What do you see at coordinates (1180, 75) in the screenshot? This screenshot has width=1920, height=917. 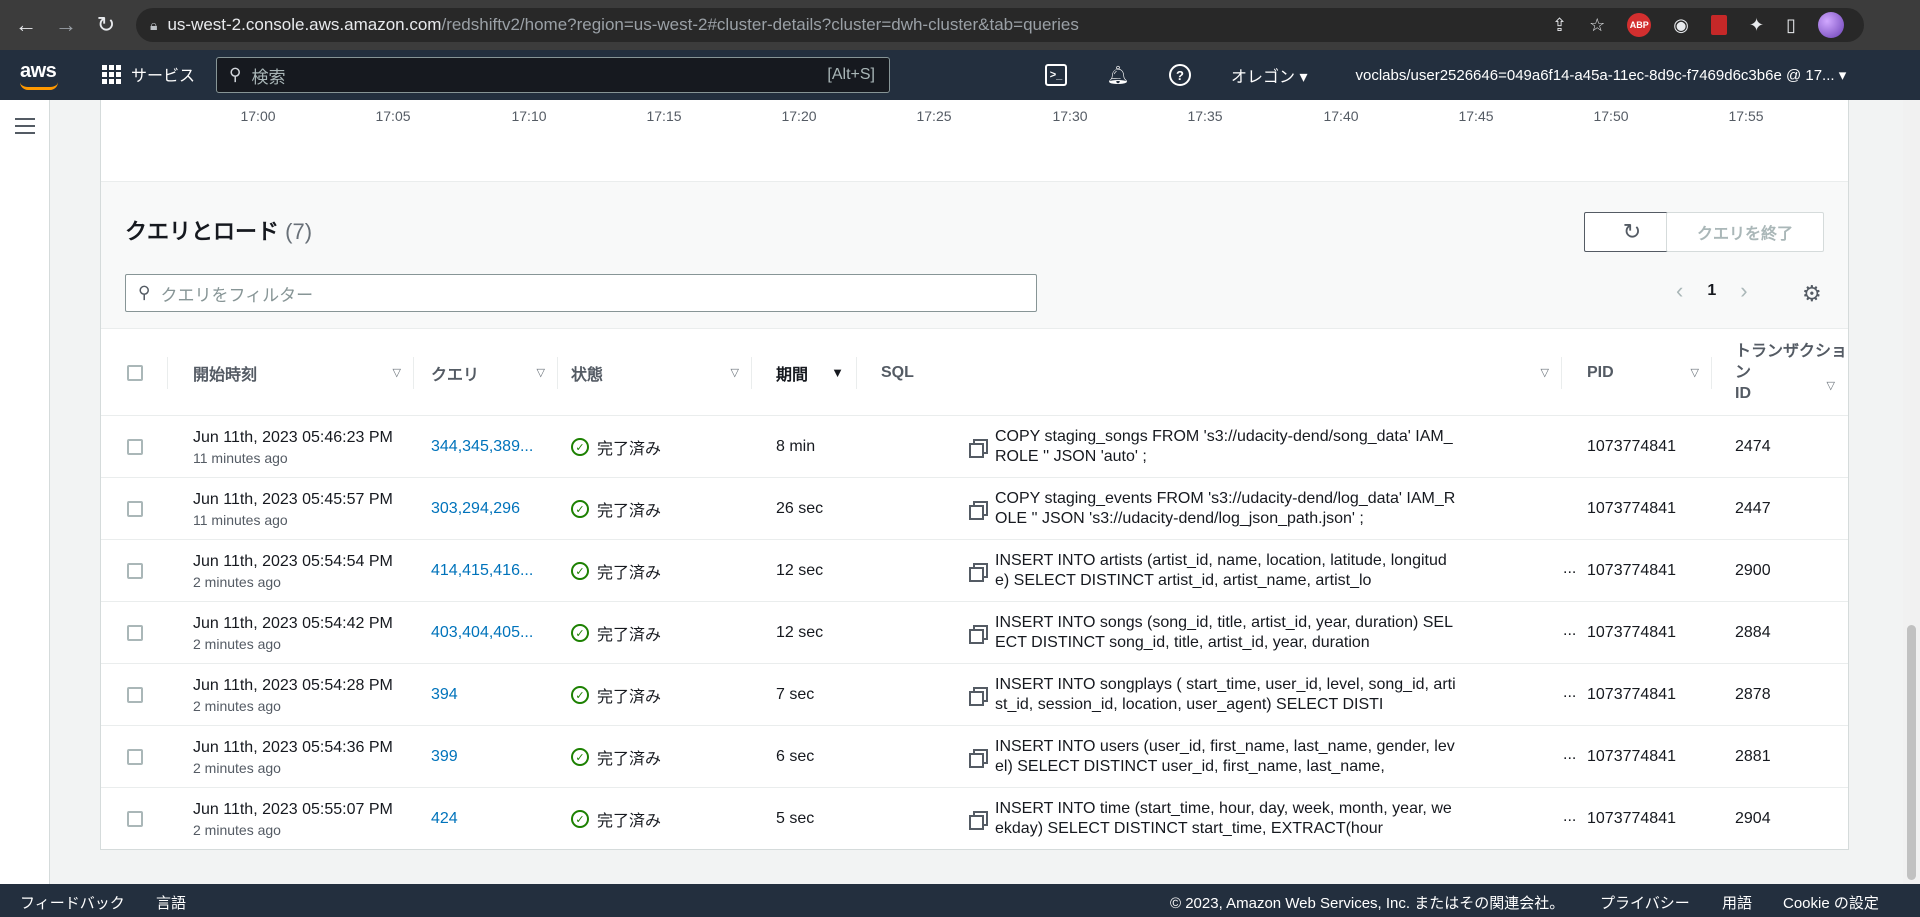 I see `help-icon: ?` at bounding box center [1180, 75].